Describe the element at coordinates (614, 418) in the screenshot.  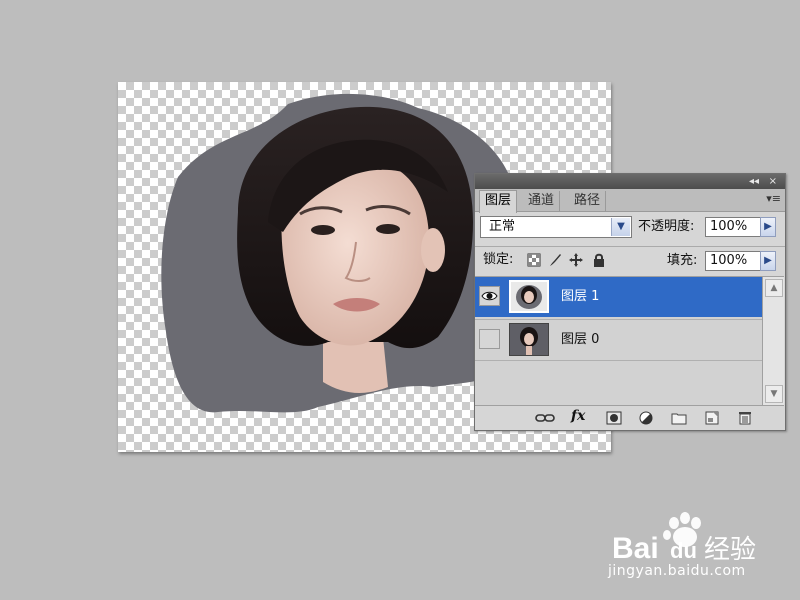
I see `mask-icon` at that location.